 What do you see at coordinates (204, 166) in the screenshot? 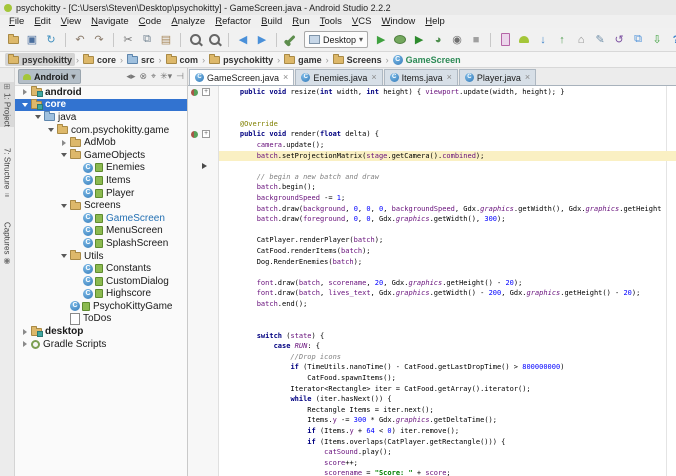
I see `fold-arrow-icon` at bounding box center [204, 166].